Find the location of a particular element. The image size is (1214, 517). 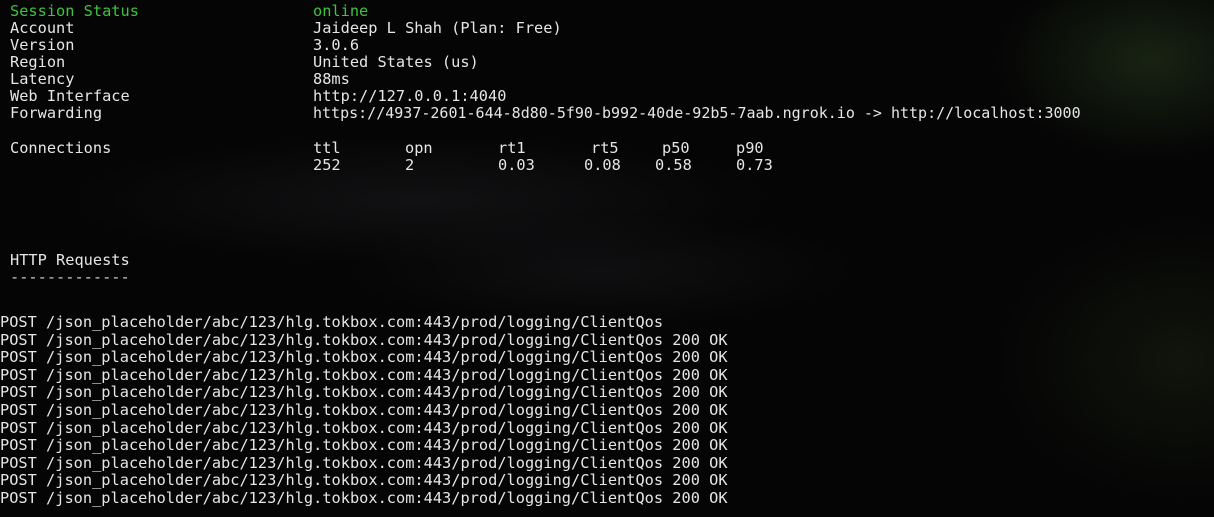

connections-header-ttl: ttl is located at coordinates (327, 148).